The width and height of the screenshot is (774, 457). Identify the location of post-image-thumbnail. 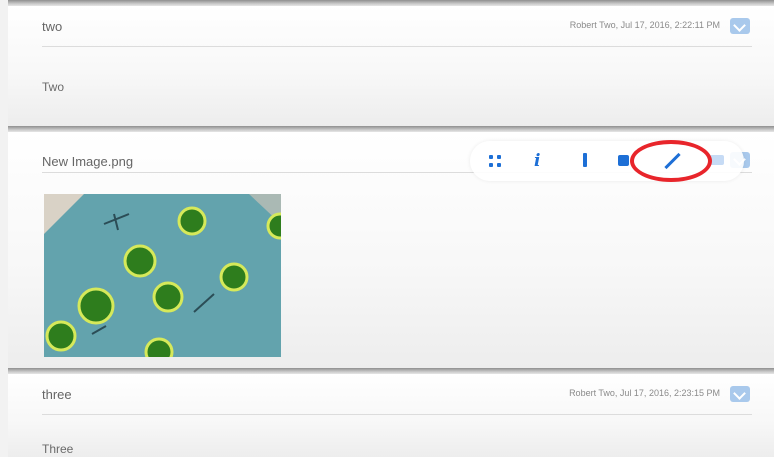
(162, 275).